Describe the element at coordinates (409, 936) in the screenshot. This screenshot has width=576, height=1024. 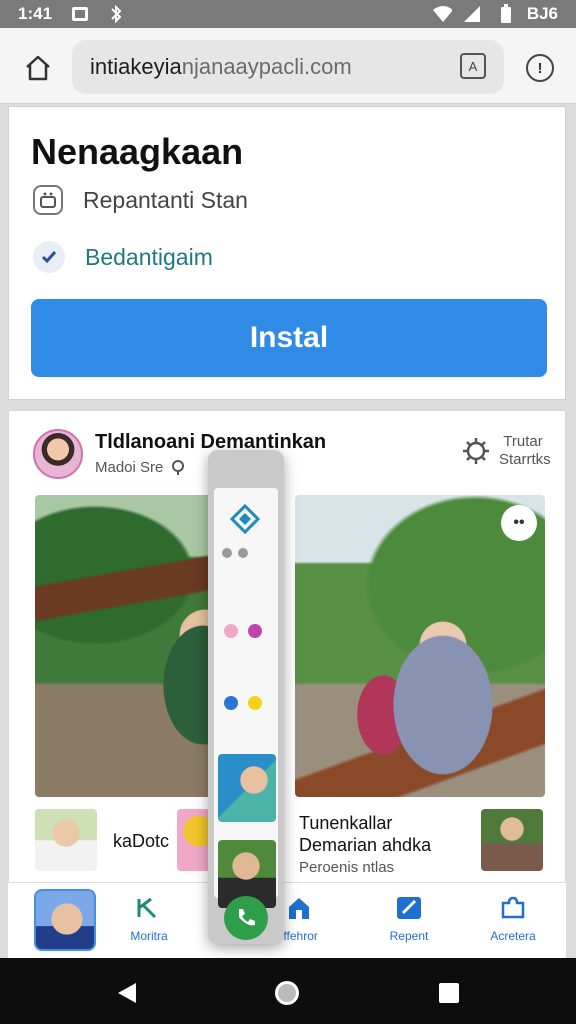
I see `nav-label-repent: Repent` at that location.